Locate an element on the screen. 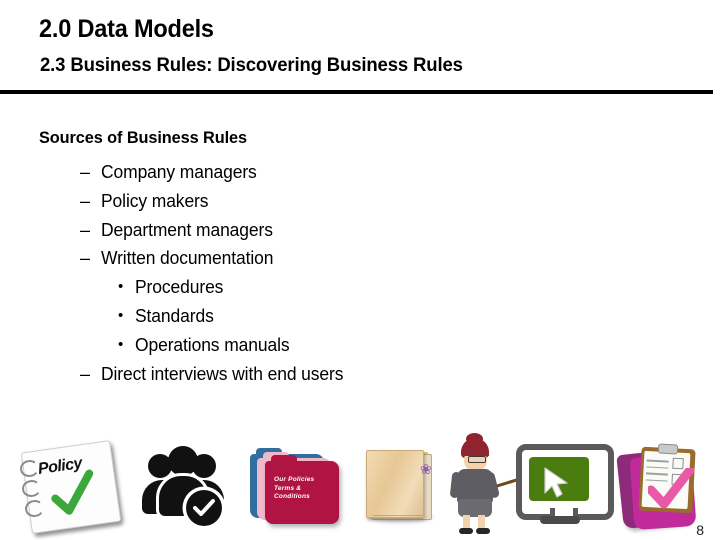 This screenshot has width=720, height=540. folder-label-line2: Terms & is located at coordinates (288, 488).